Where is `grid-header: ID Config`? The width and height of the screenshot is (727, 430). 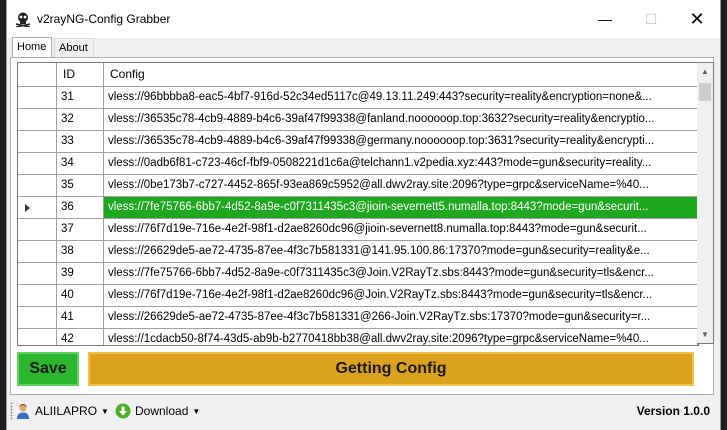
grid-header: ID Config is located at coordinates (358, 75).